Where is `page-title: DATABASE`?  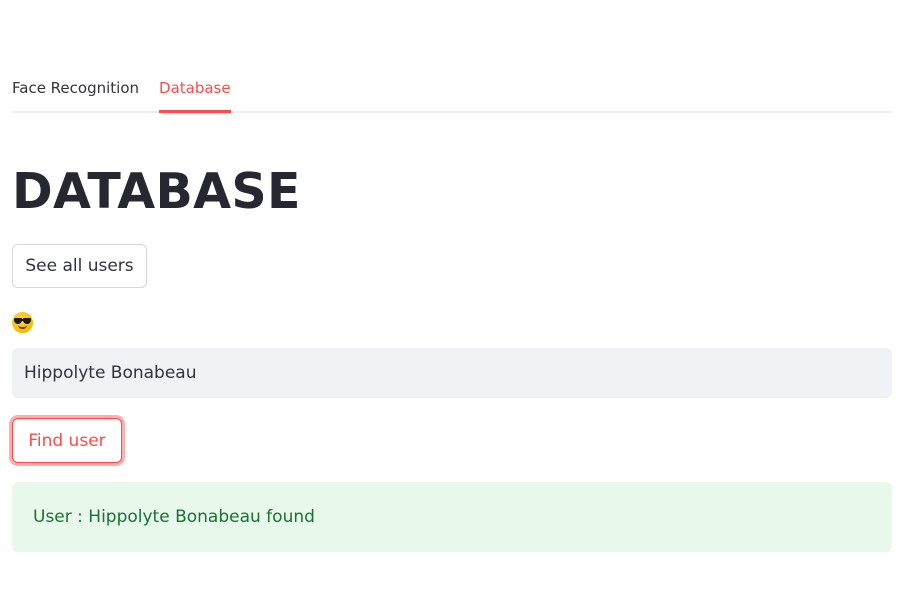 page-title: DATABASE is located at coordinates (156, 191).